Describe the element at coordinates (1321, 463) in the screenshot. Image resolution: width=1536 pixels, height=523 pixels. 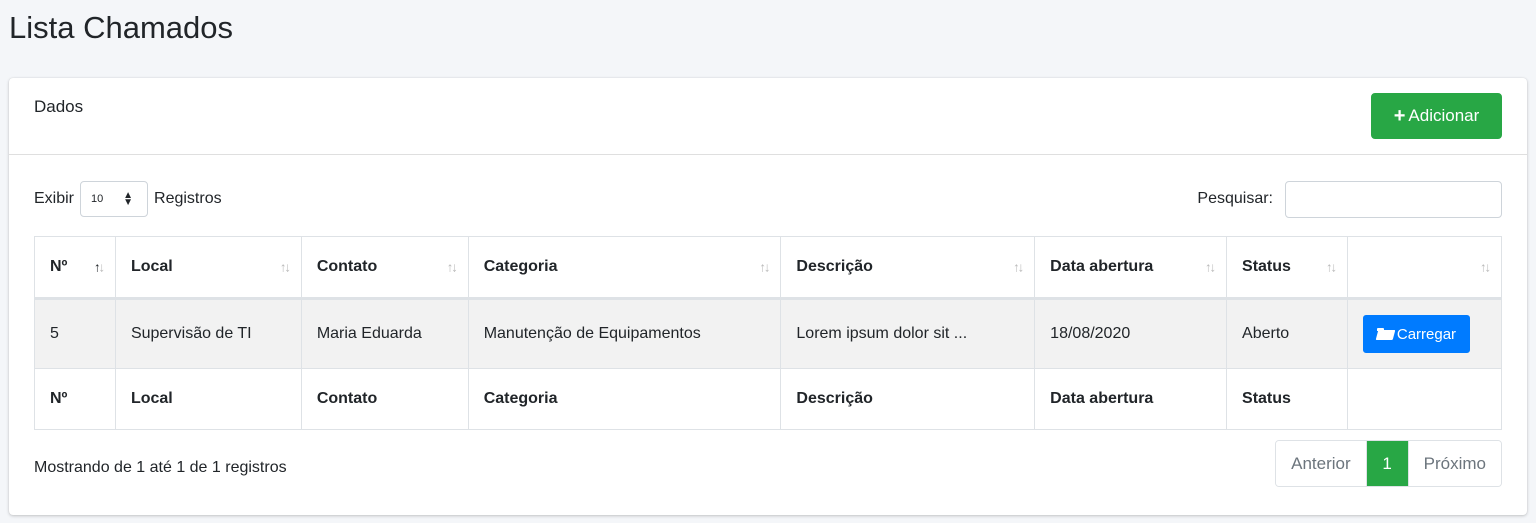
I see `previous-page-button: Anterior` at that location.